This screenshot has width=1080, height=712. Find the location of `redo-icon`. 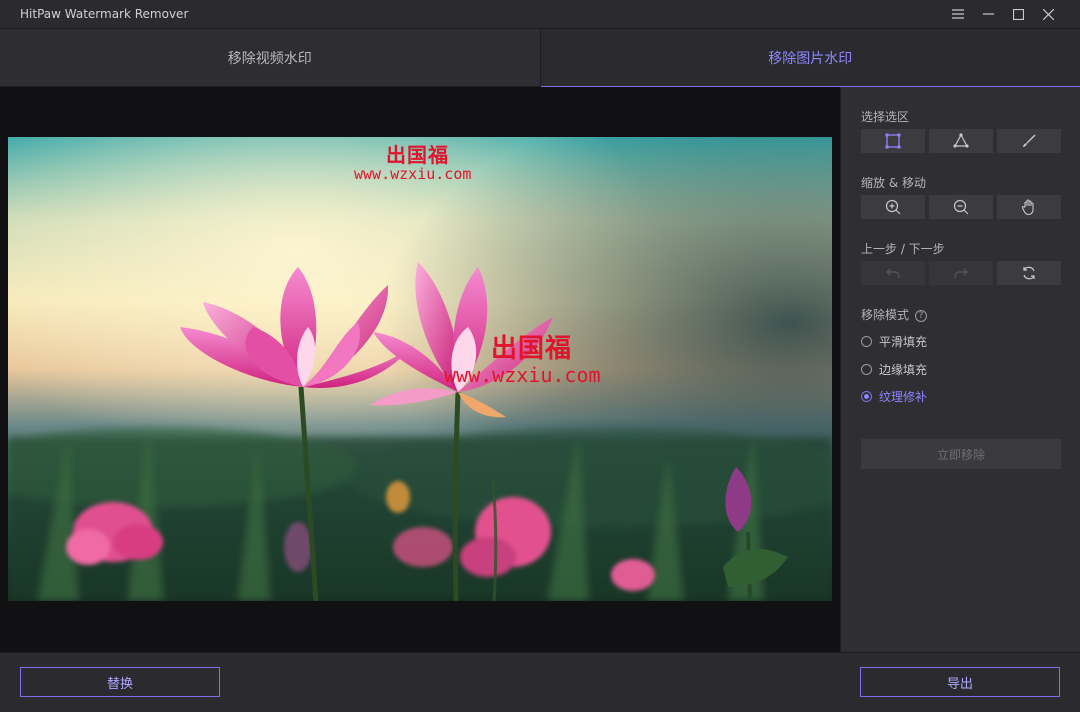

redo-icon is located at coordinates (961, 273).